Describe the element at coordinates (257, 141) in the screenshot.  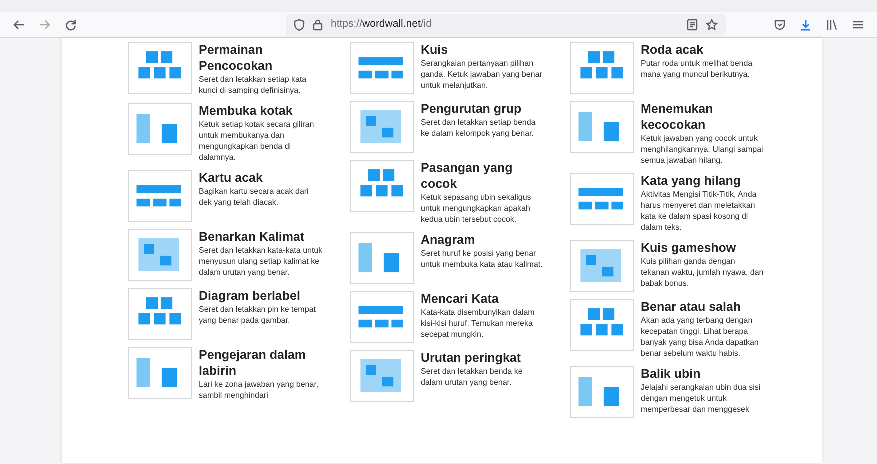
I see `game-description: Ketuk setiap kotak secara giliran untuk membukanya dan mengungkapkan benda di dalamnya.` at that location.